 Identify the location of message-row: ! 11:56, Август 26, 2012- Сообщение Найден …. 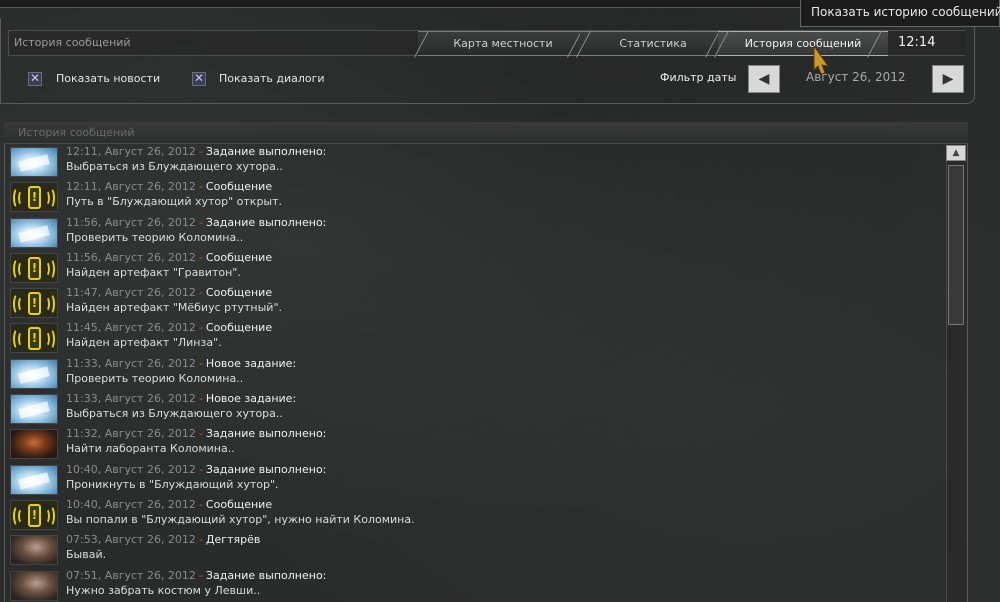
(475, 268).